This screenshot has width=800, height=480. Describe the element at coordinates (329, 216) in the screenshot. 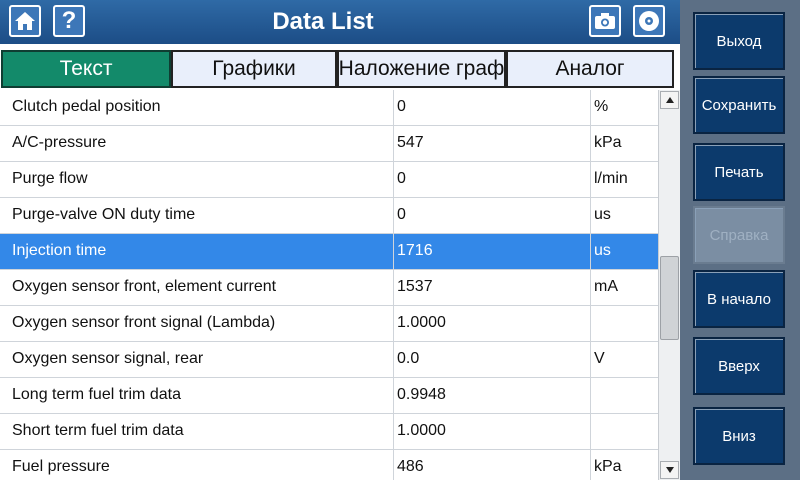

I see `table-row: Purge-valve ON duty time 0 us` at that location.